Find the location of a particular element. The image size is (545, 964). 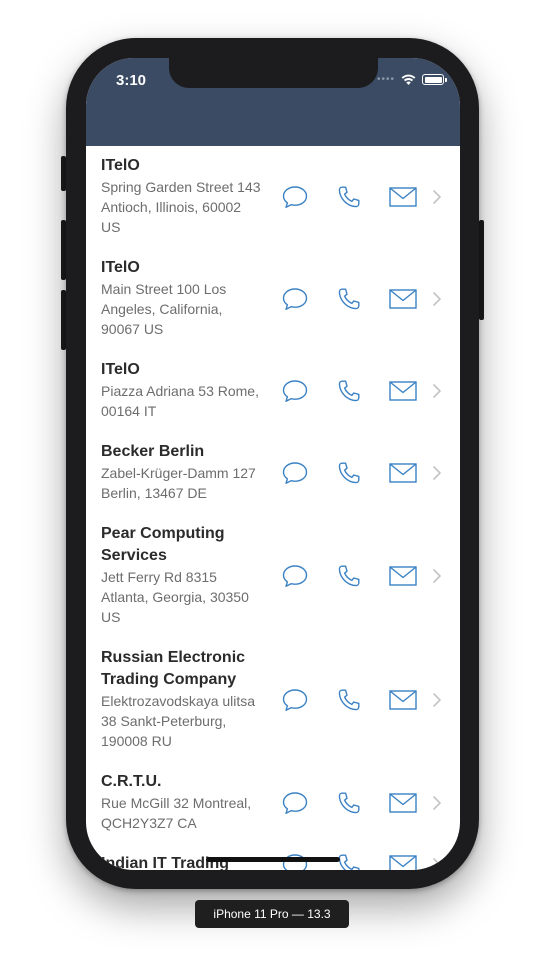

power-button is located at coordinates (481, 270).